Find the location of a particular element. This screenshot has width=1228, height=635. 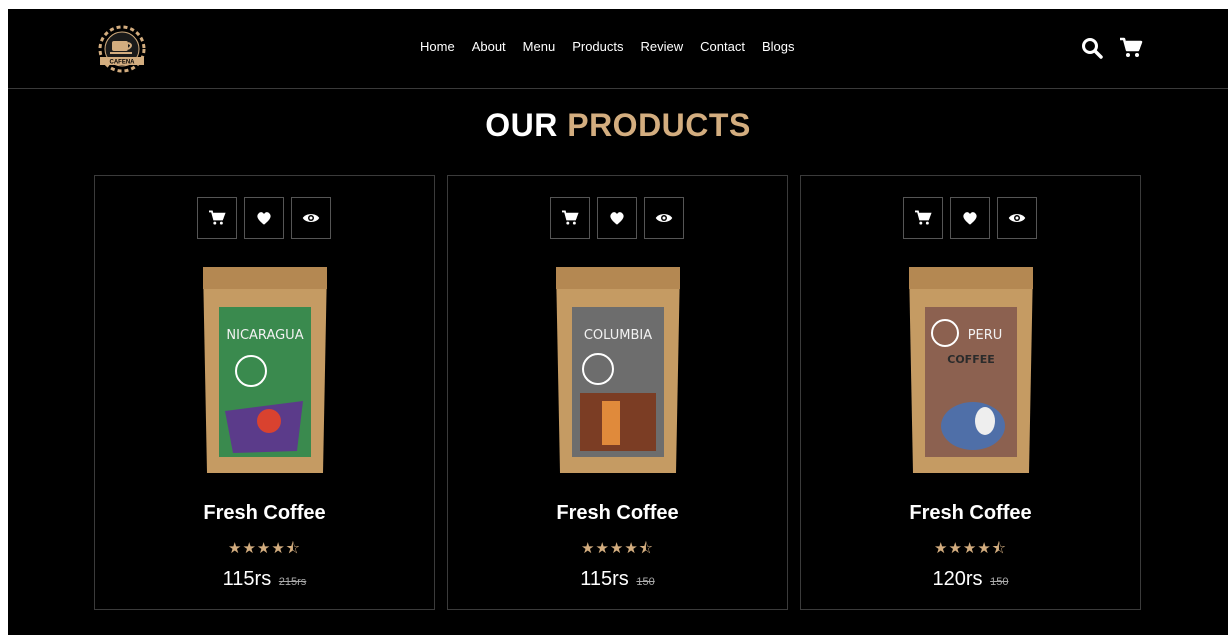

header-actions is located at coordinates (1112, 48).